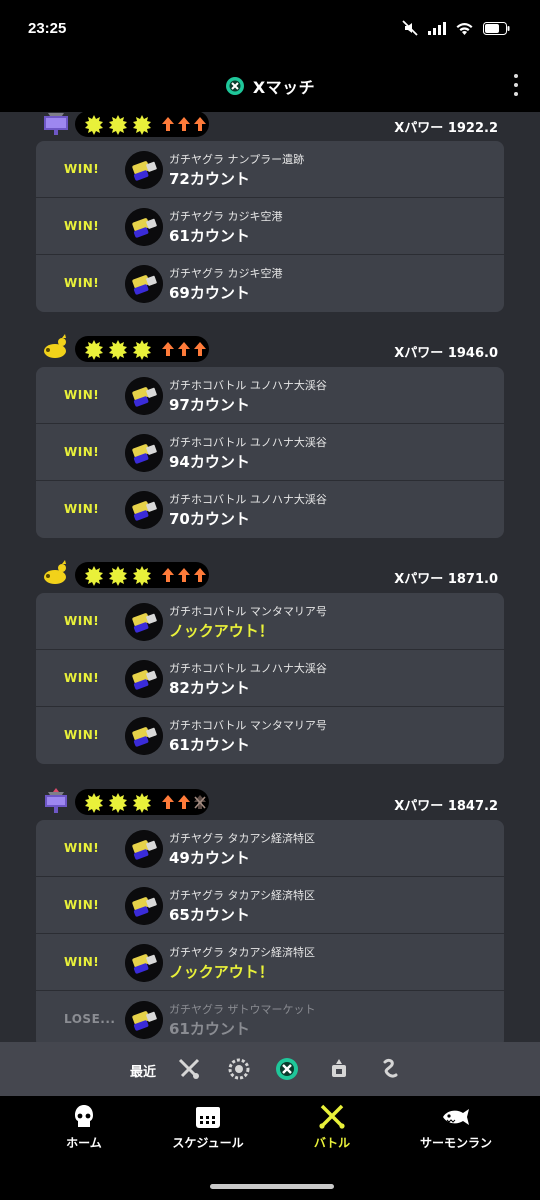 The image size is (540, 1200). Describe the element at coordinates (242, 1009) in the screenshot. I see `stage-name: ガチヤグラ ザトウマーケット` at that location.